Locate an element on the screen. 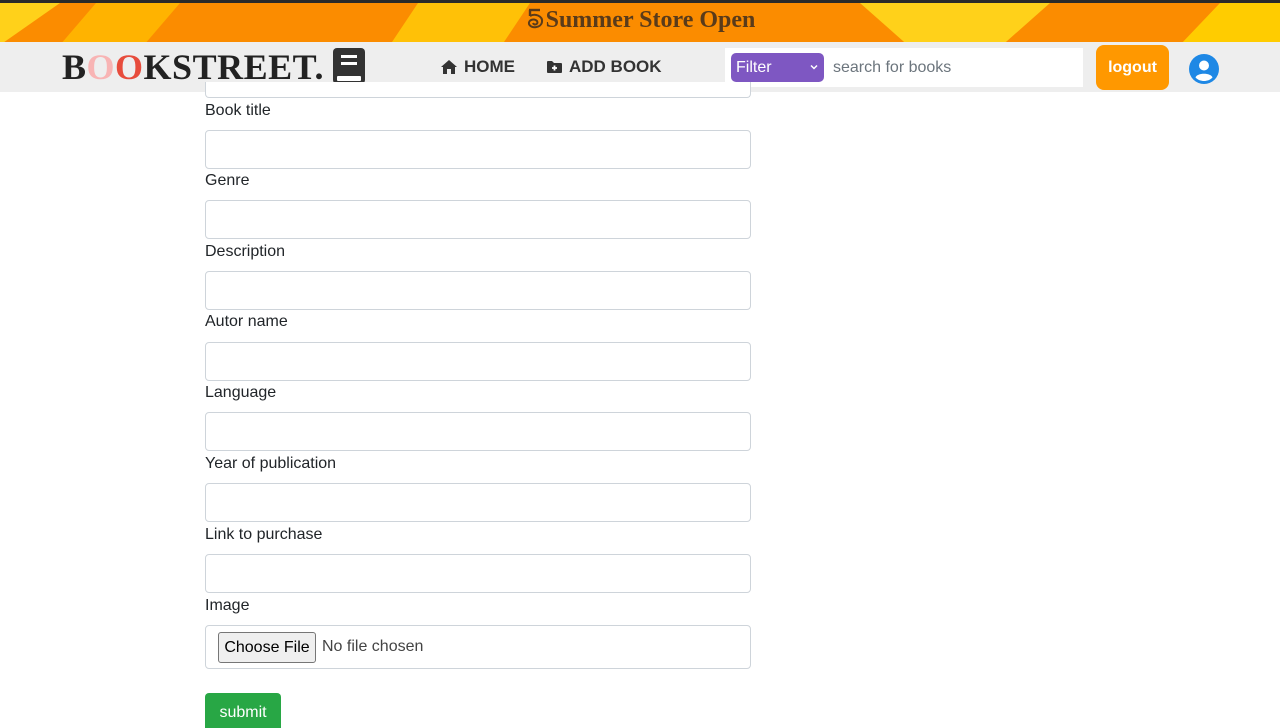 Image resolution: width=1280 pixels, height=728 pixels. nav-add-book-label: ADD BOOK is located at coordinates (615, 66).